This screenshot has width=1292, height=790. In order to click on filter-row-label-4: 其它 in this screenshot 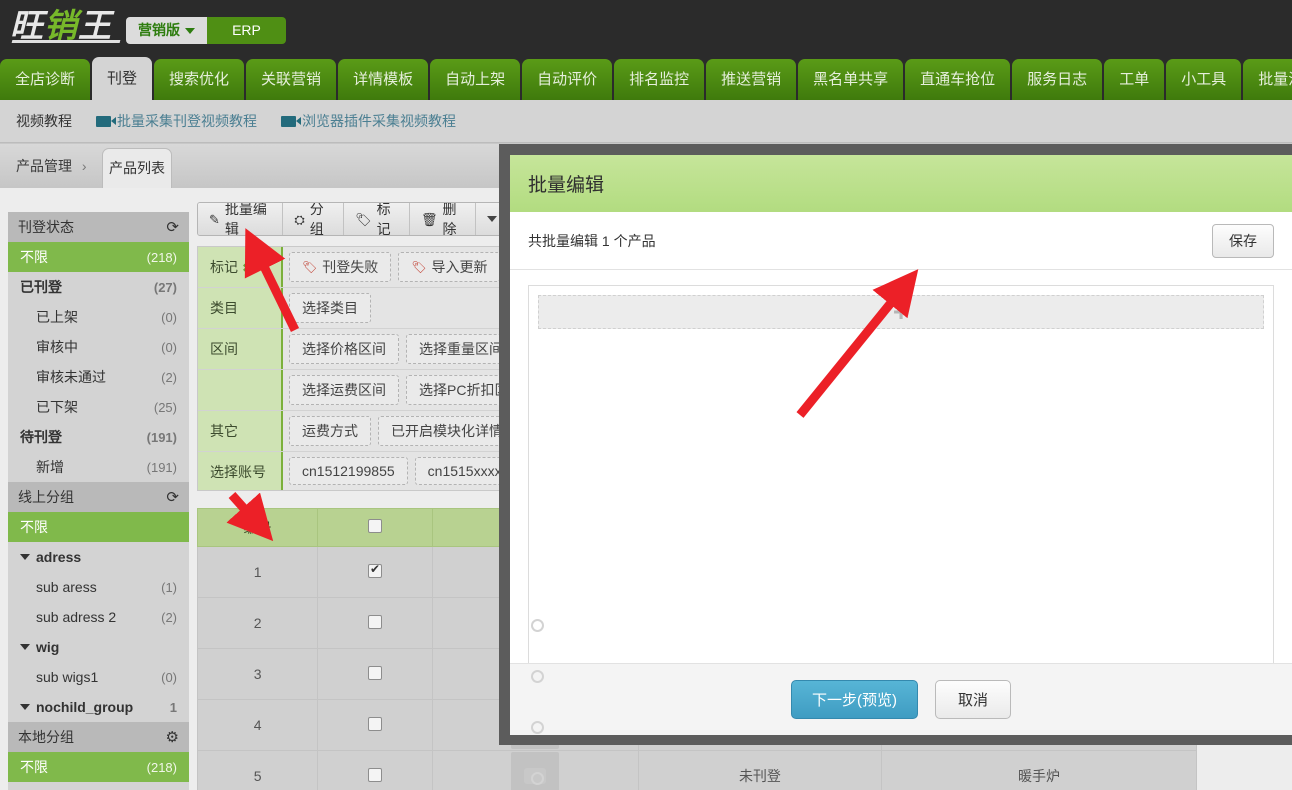, I will do `click(240, 431)`.